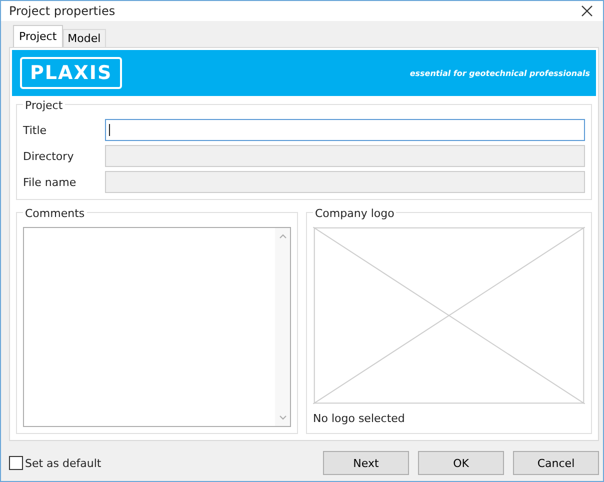 Image resolution: width=604 pixels, height=482 pixels. Describe the element at coordinates (109, 130) in the screenshot. I see `text-cursor` at that location.